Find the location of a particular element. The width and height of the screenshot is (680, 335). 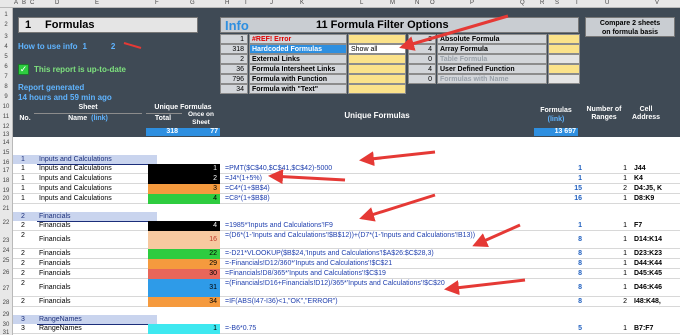

column-letter: D is located at coordinates (57, 3).